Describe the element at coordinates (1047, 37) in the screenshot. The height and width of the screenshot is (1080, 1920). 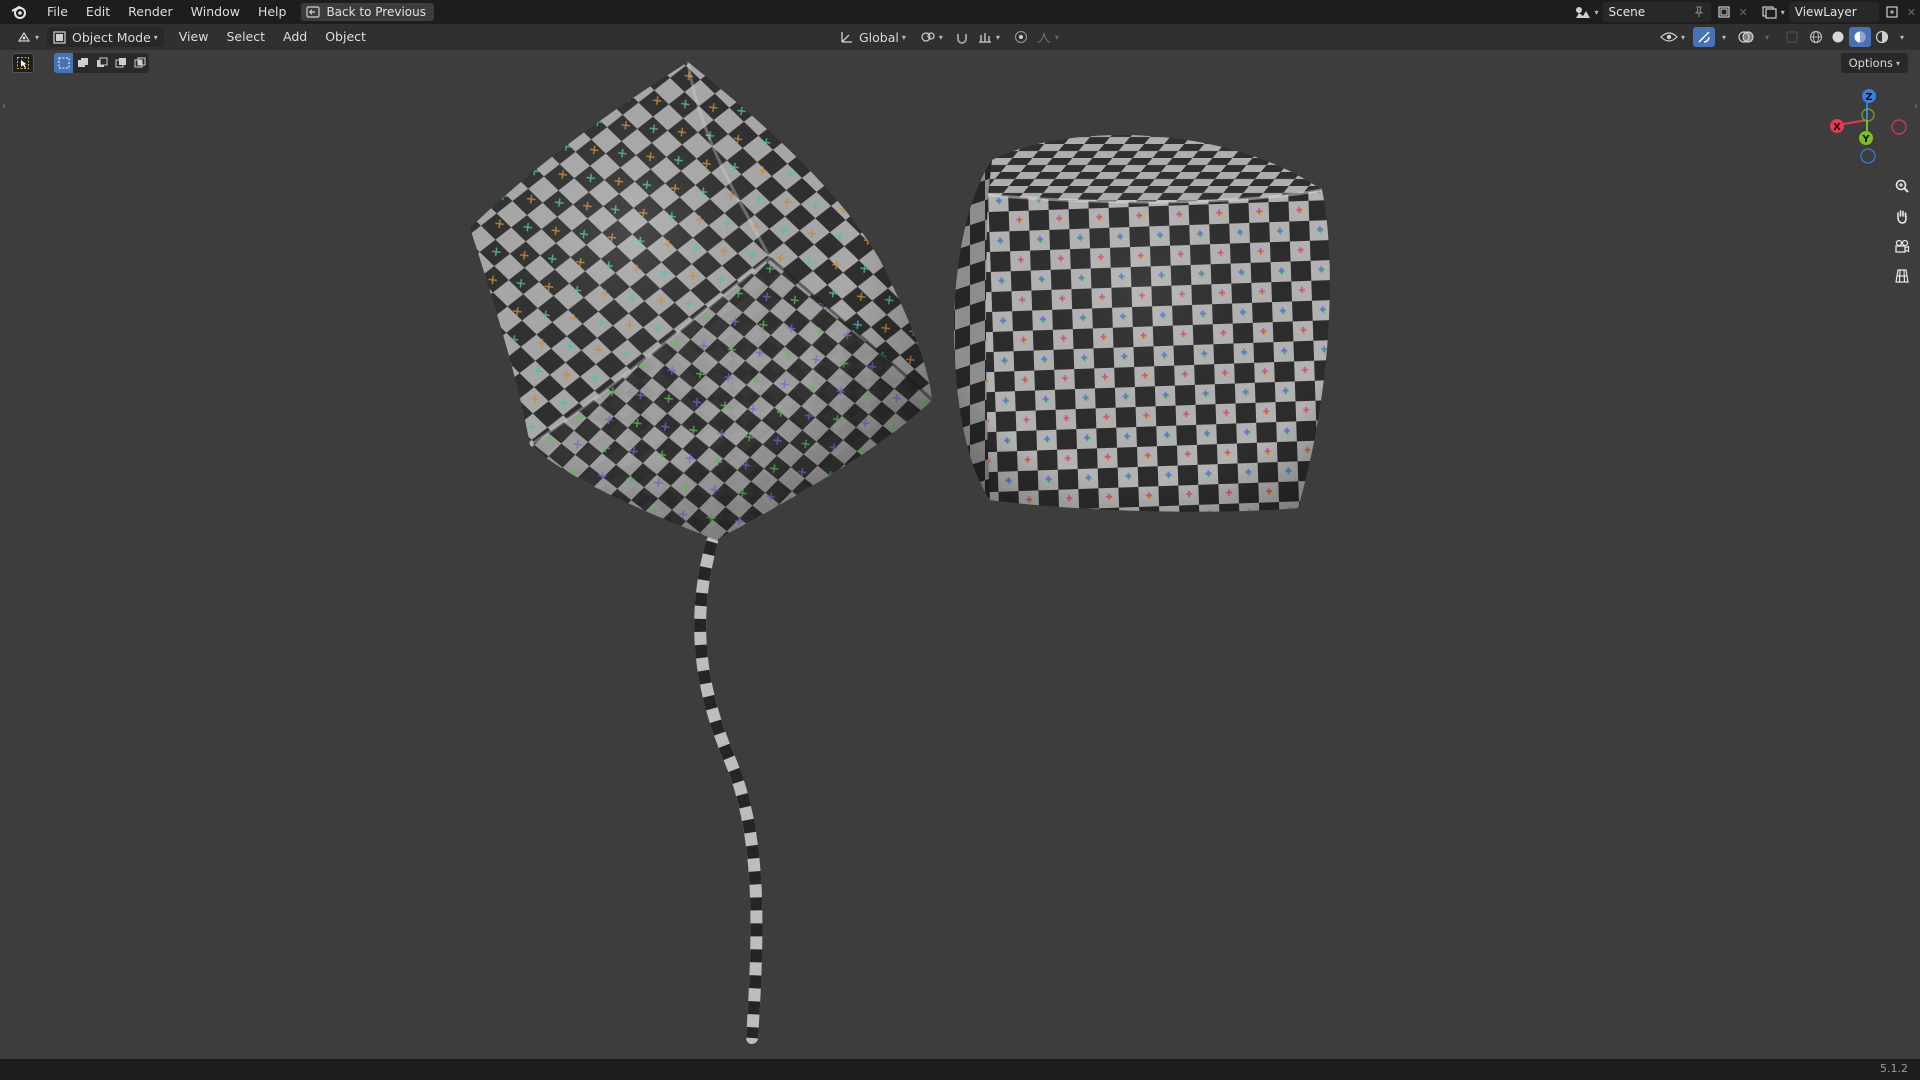
I see `proportional-falloff-icon: ▾` at that location.